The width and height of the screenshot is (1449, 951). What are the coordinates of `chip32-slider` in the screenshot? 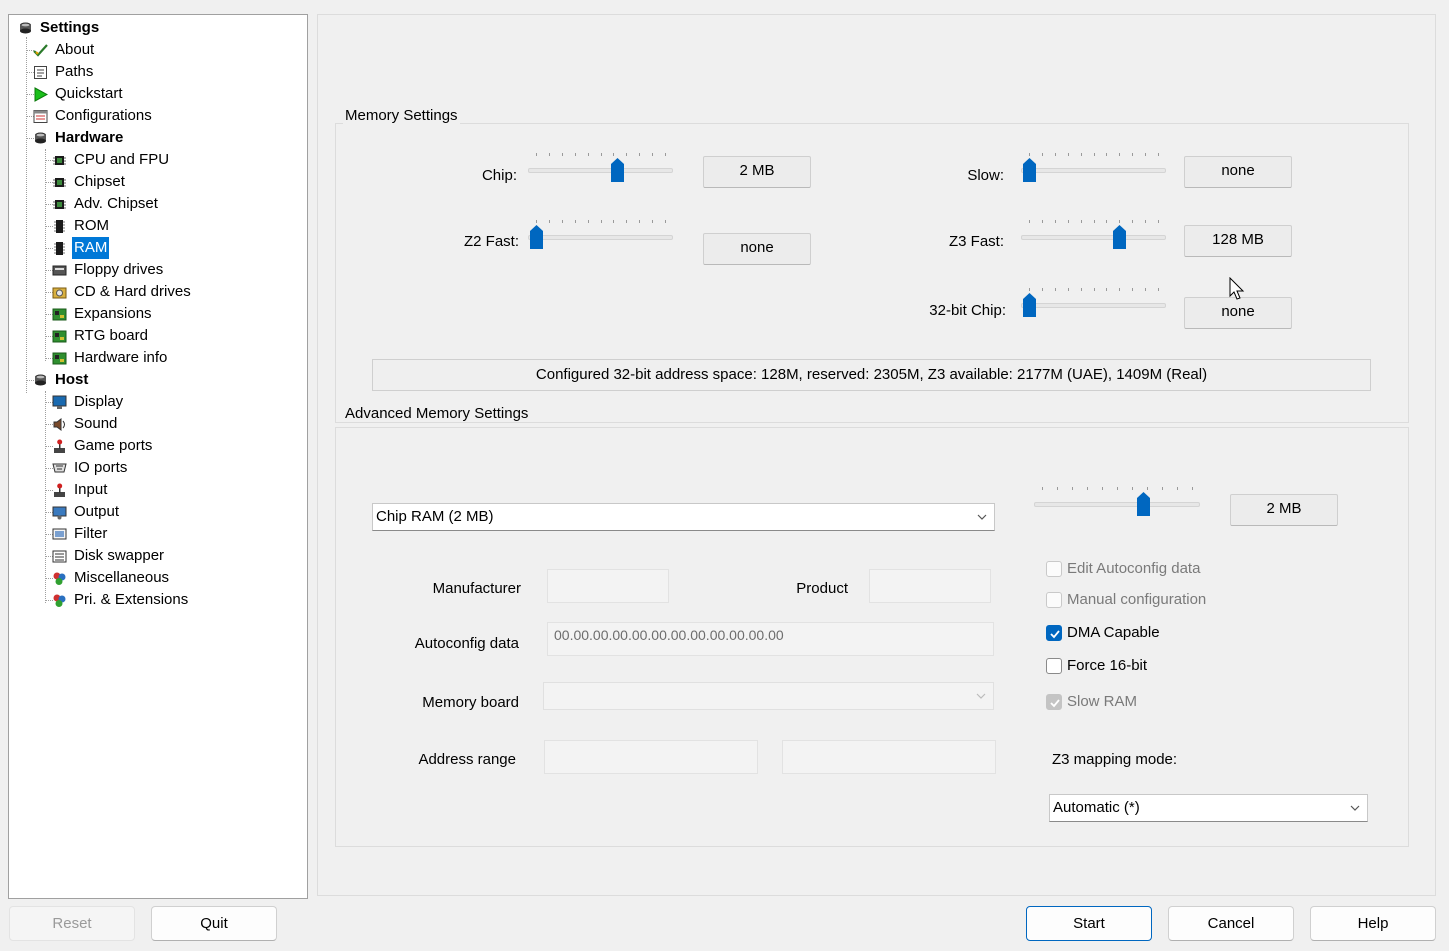 It's located at (1093, 303).